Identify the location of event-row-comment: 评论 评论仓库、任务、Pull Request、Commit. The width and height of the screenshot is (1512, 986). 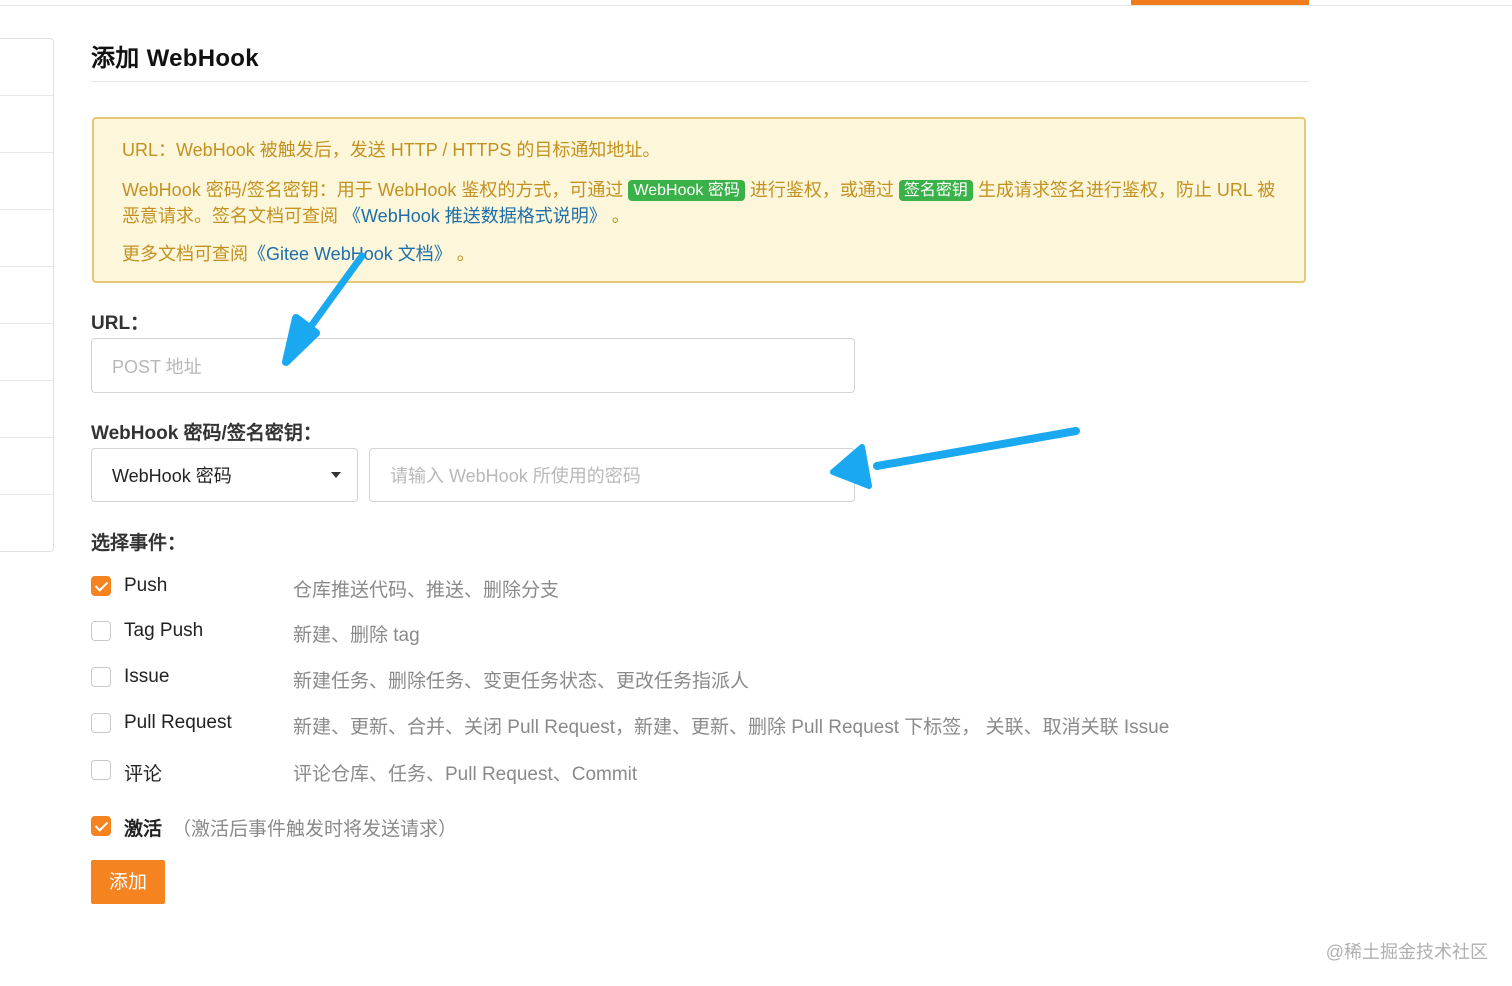
(666, 772).